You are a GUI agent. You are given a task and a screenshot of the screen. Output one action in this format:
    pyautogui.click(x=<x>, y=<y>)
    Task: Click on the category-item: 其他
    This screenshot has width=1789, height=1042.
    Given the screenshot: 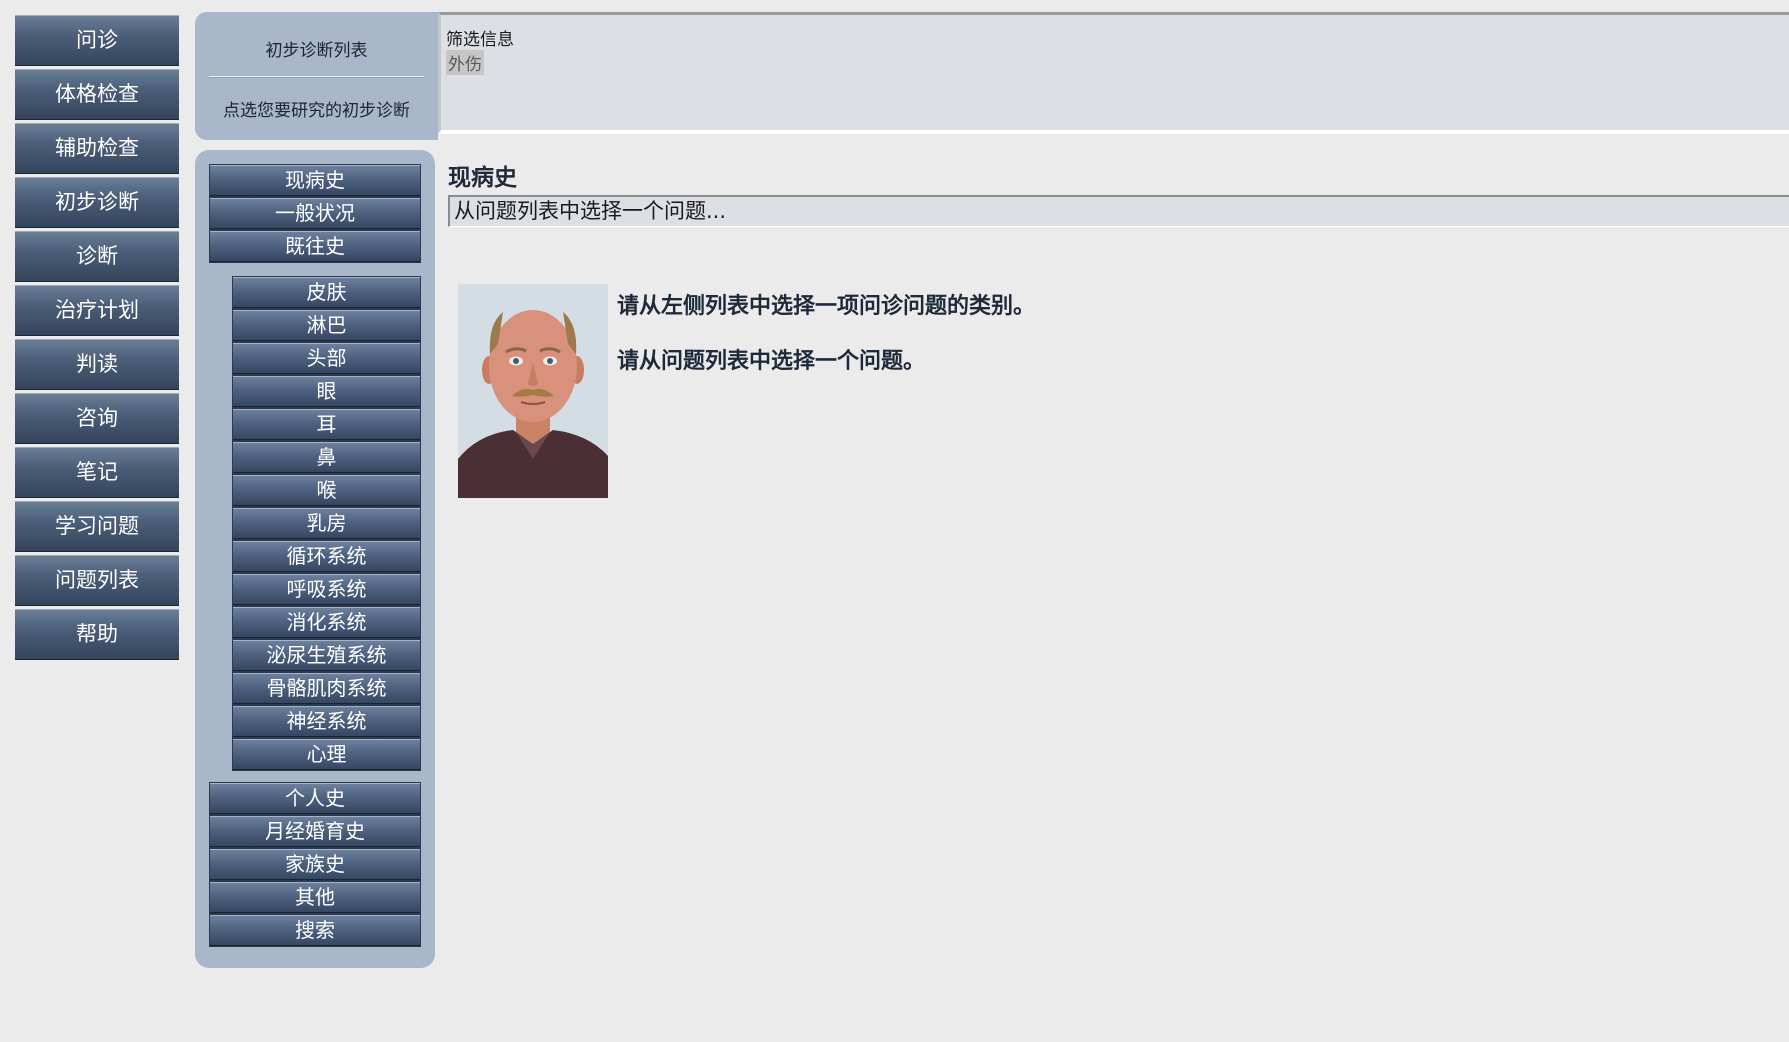 What is the action you would take?
    pyautogui.click(x=315, y=897)
    